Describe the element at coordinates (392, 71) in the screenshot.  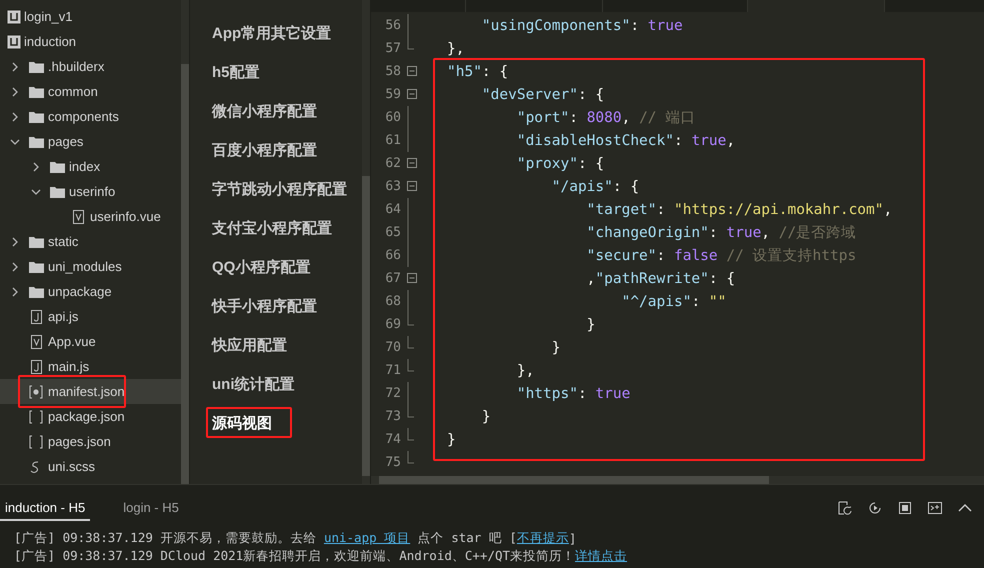
I see `line-number: 58` at that location.